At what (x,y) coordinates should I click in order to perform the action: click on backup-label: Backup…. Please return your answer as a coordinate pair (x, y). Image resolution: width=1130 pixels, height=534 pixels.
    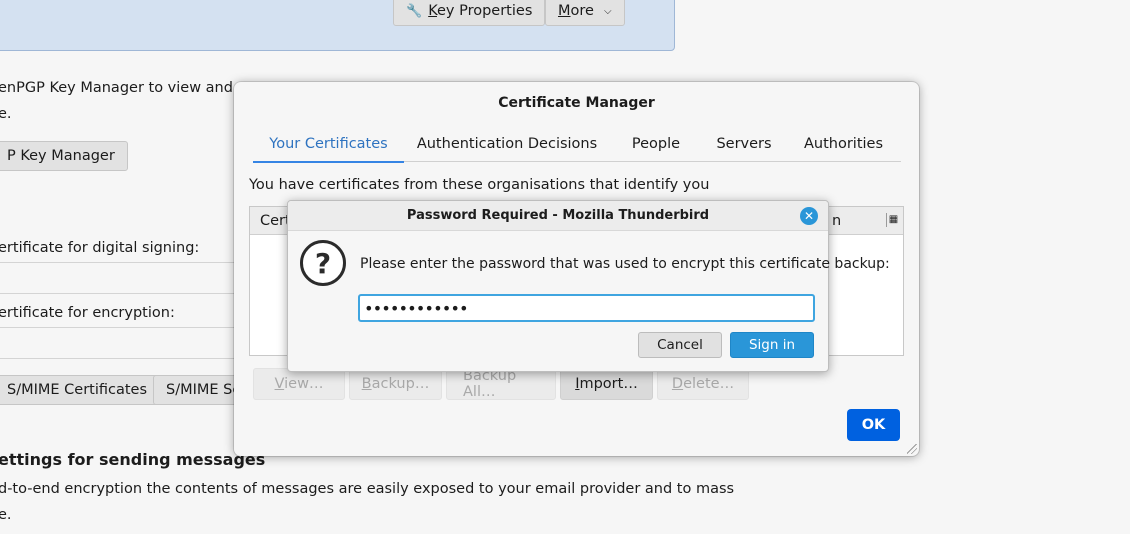
    Looking at the image, I should click on (395, 384).